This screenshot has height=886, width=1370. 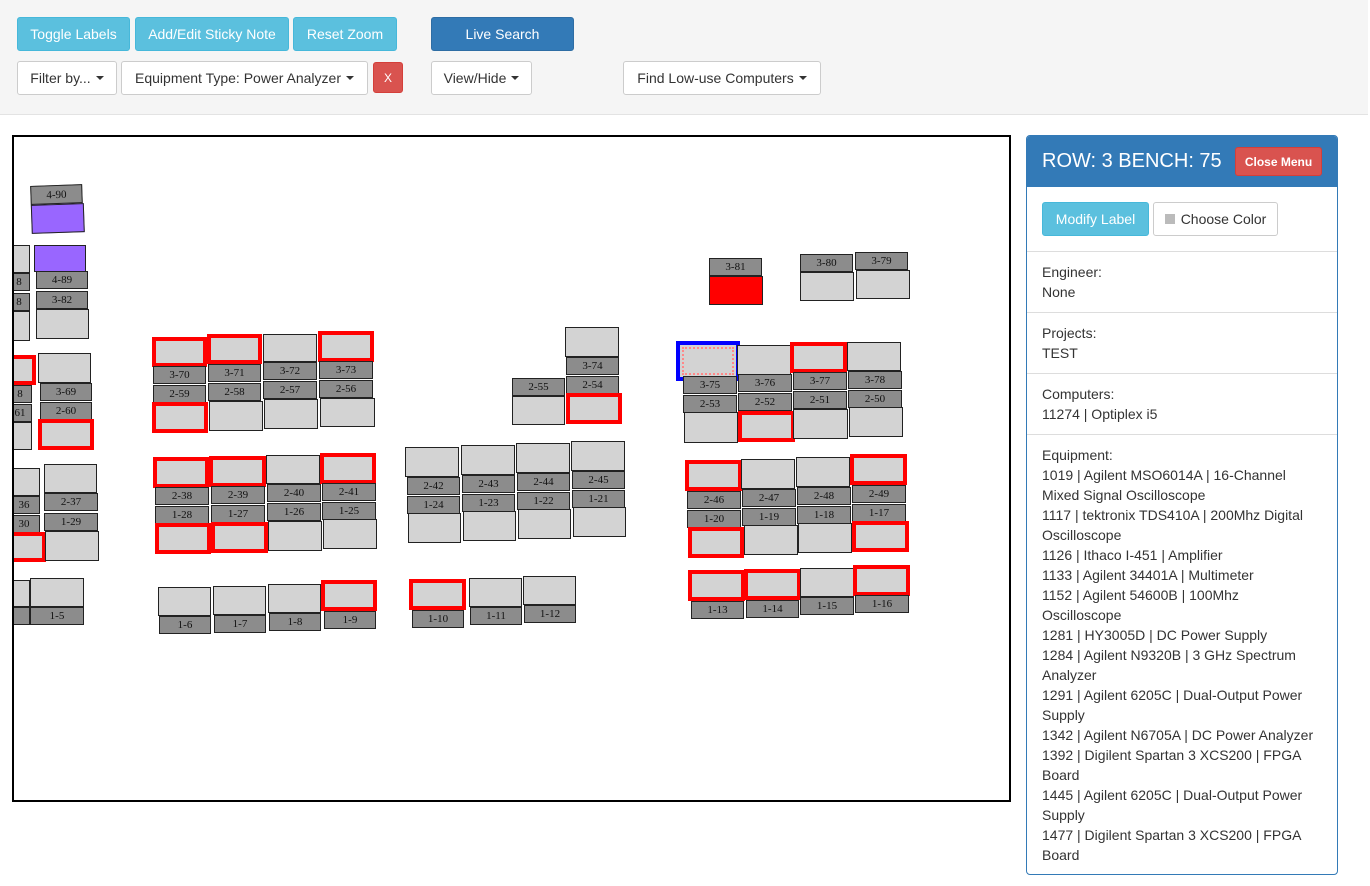 I want to click on bench-1-11-desk, so click(x=495, y=592).